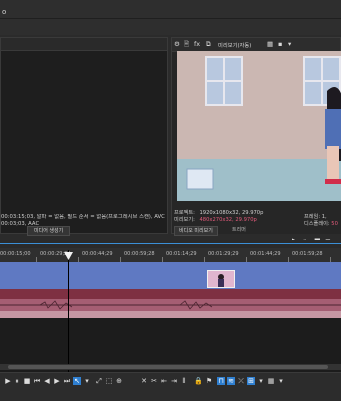  Describe the element at coordinates (139, 254) in the screenshot. I see `tick-label: 00:00:59;28` at that location.